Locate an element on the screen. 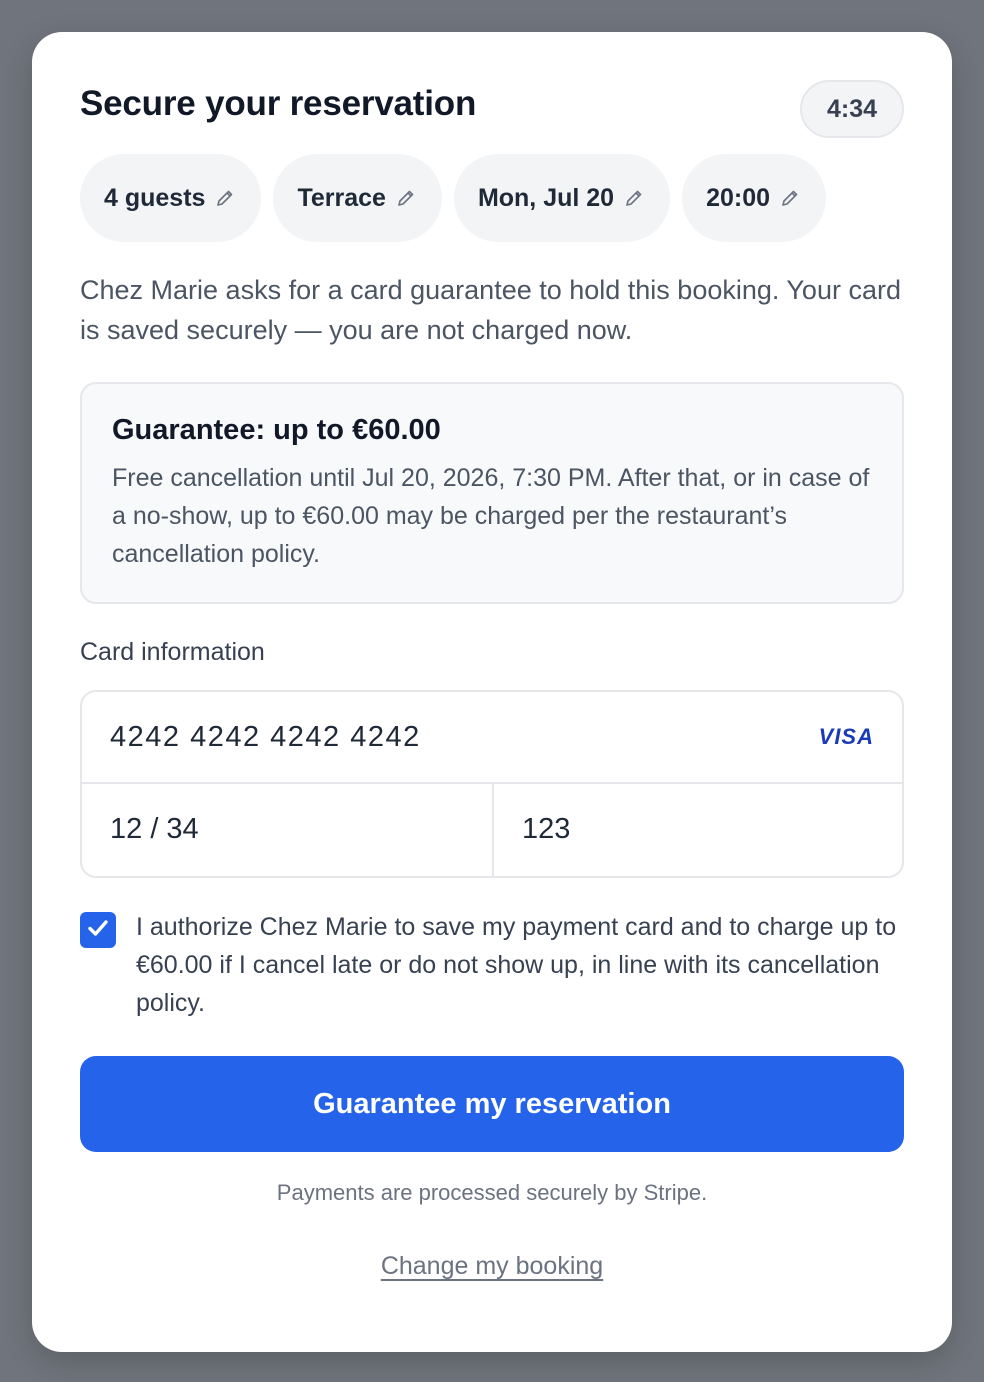 The width and height of the screenshot is (984, 1382). guarantee-title: Guarantee: up to €60.00 is located at coordinates (276, 430).